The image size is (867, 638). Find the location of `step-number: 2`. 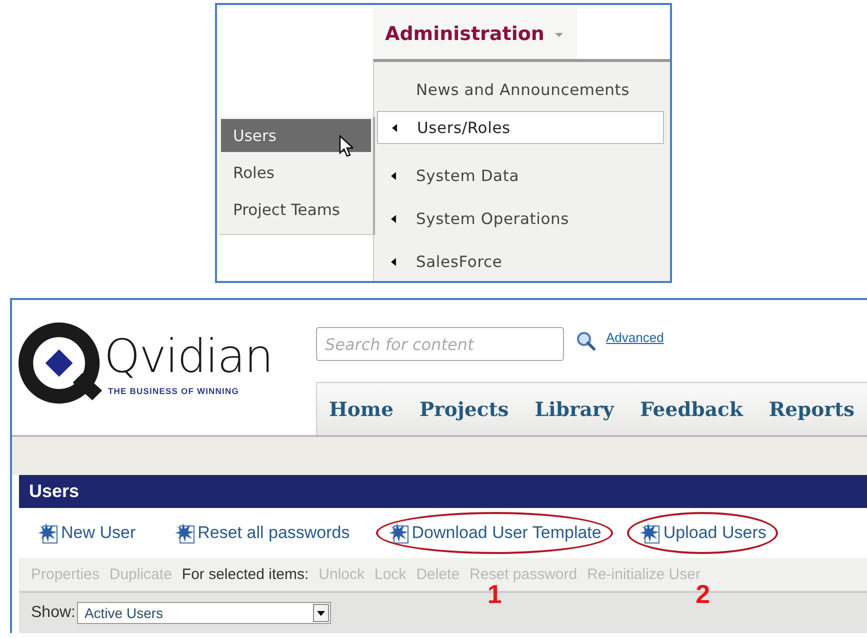

step-number: 2 is located at coordinates (703, 594).